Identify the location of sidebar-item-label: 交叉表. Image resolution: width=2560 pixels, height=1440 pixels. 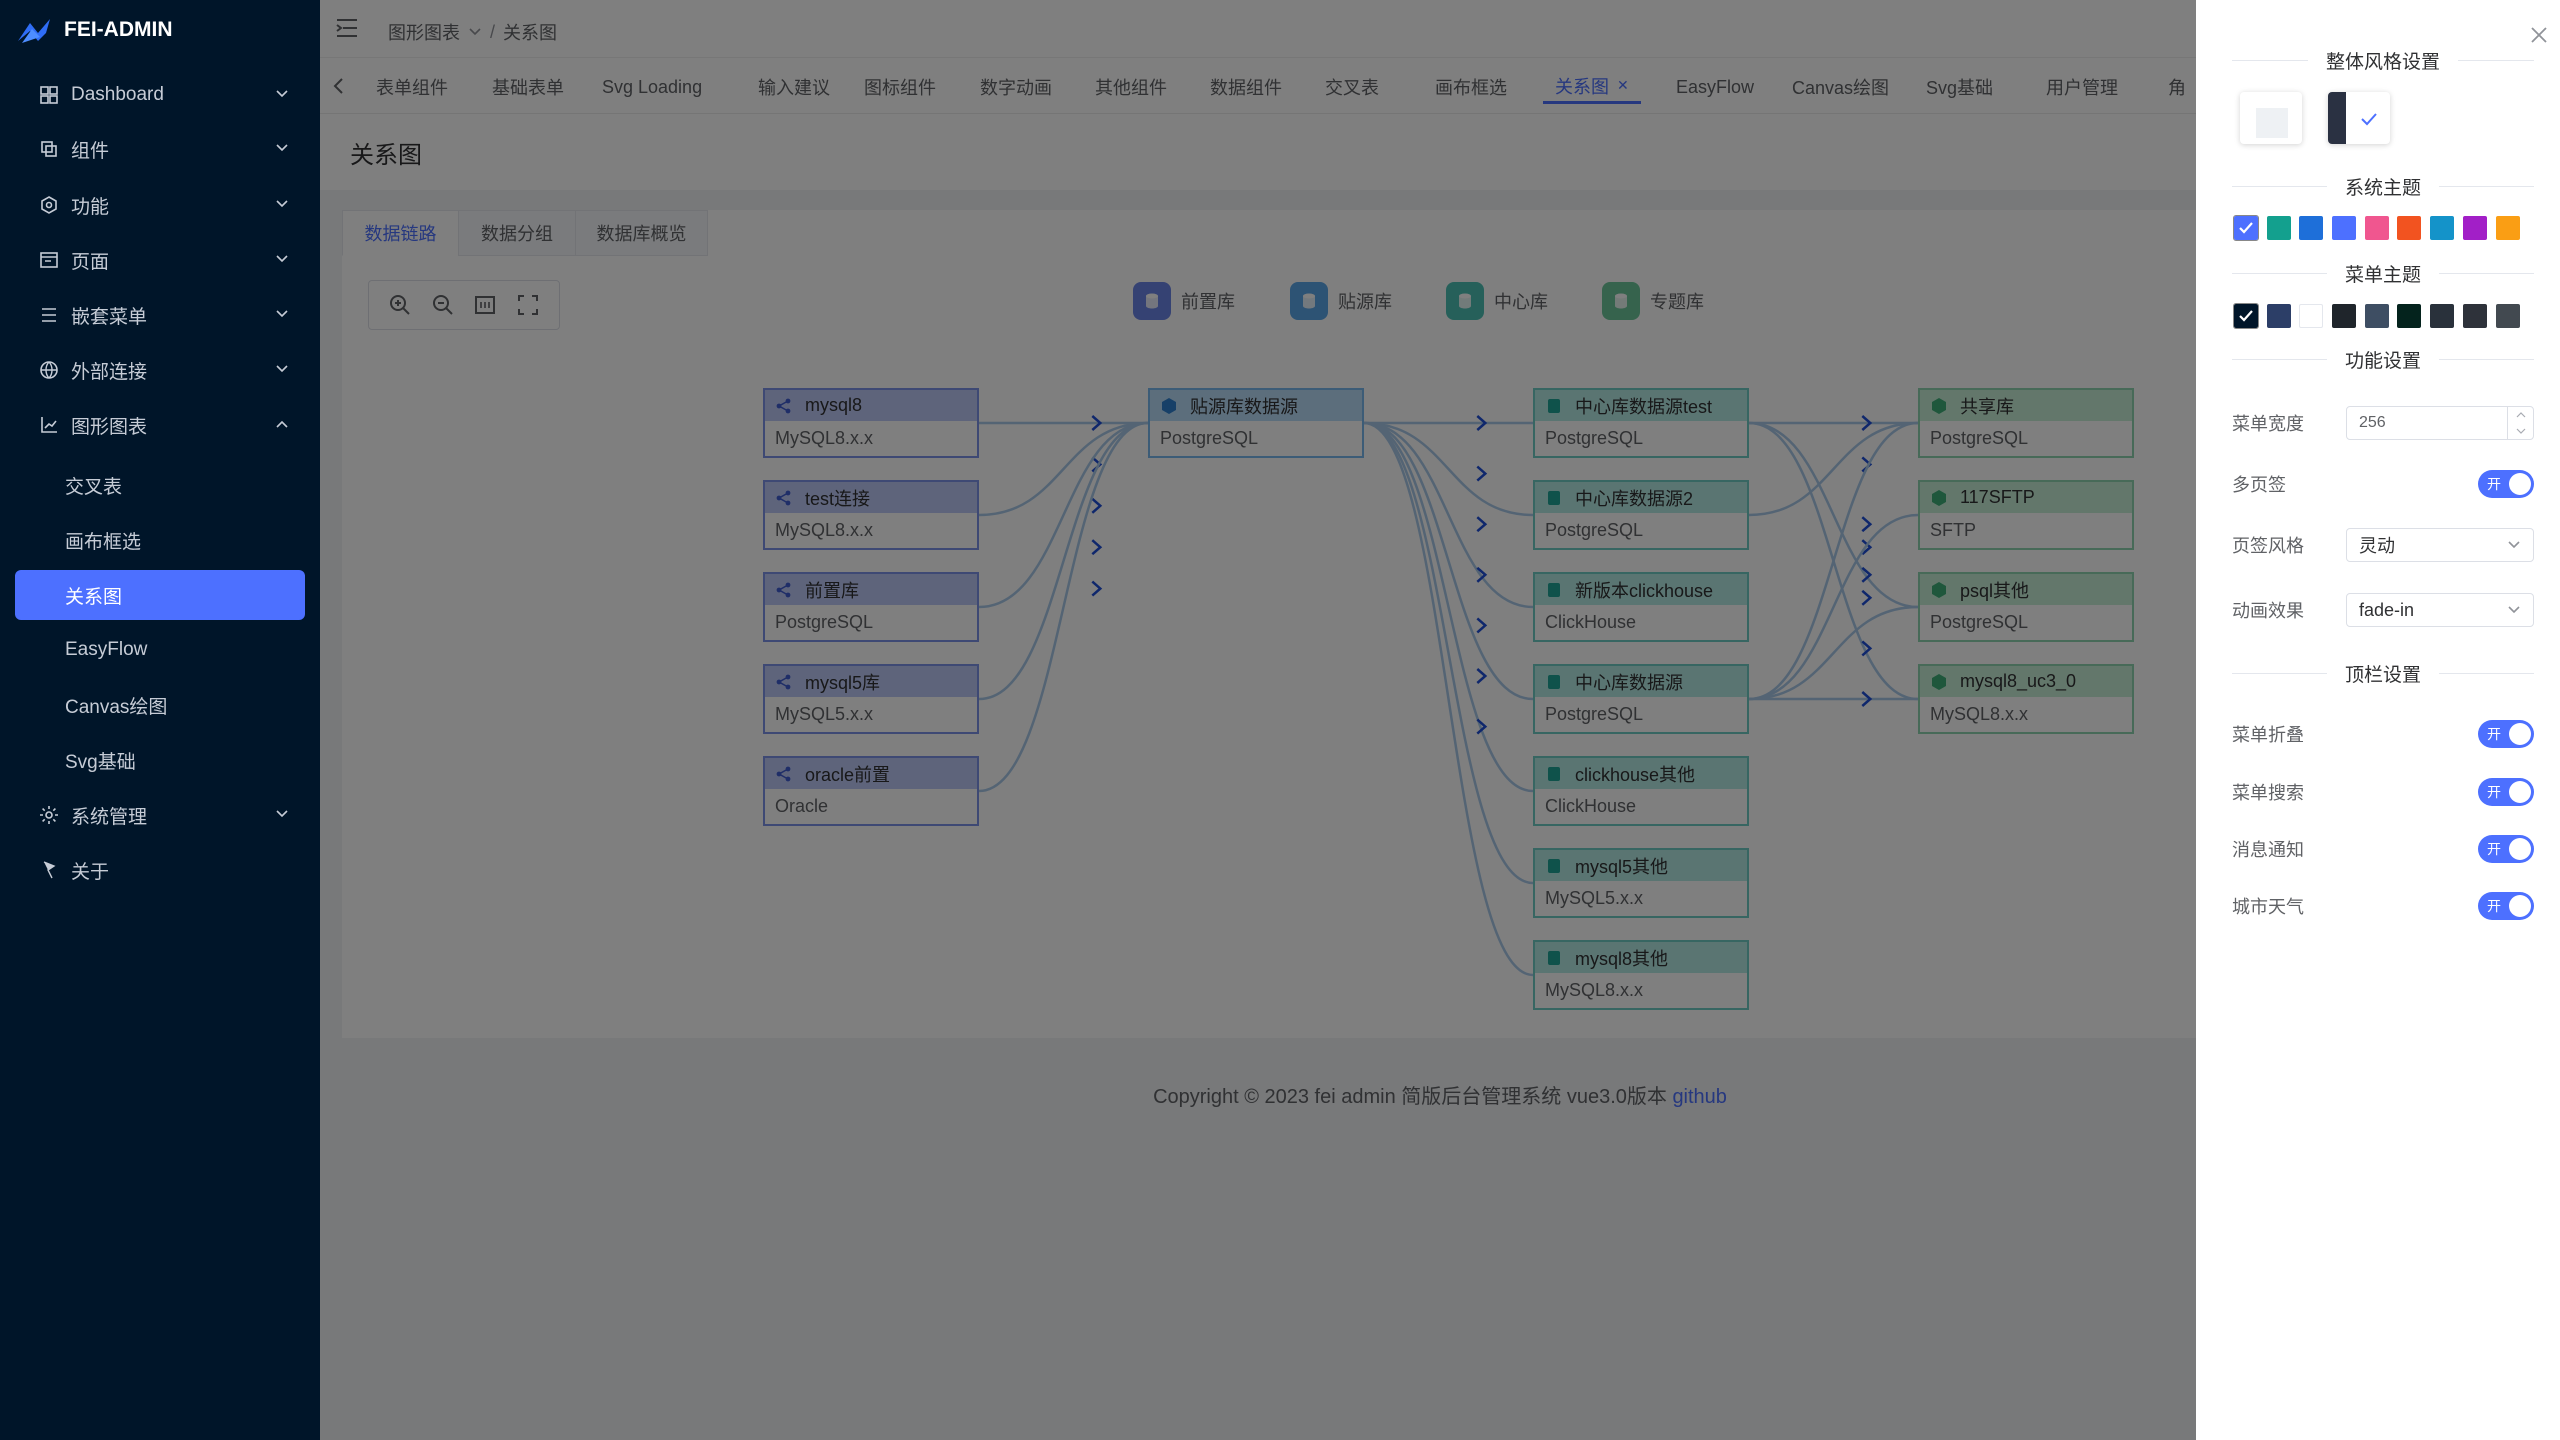
(94, 487).